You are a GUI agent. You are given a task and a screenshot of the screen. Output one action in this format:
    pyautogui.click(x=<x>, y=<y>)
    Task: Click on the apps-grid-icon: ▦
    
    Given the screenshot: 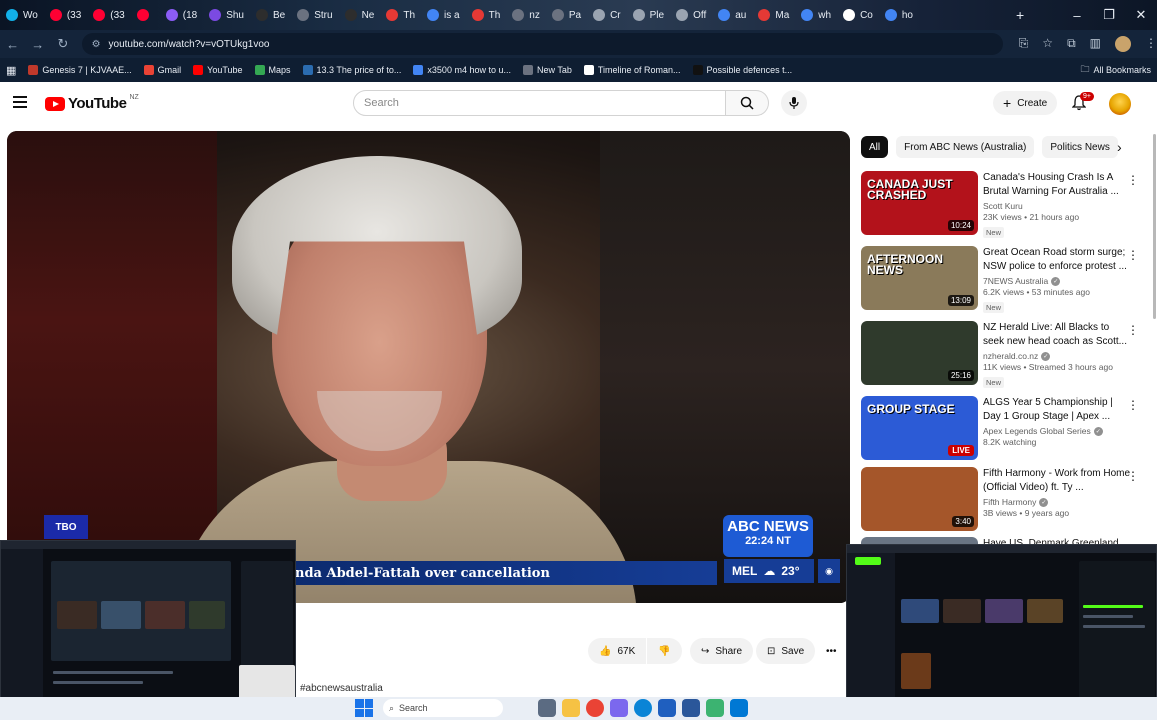 What is the action you would take?
    pyautogui.click(x=11, y=70)
    